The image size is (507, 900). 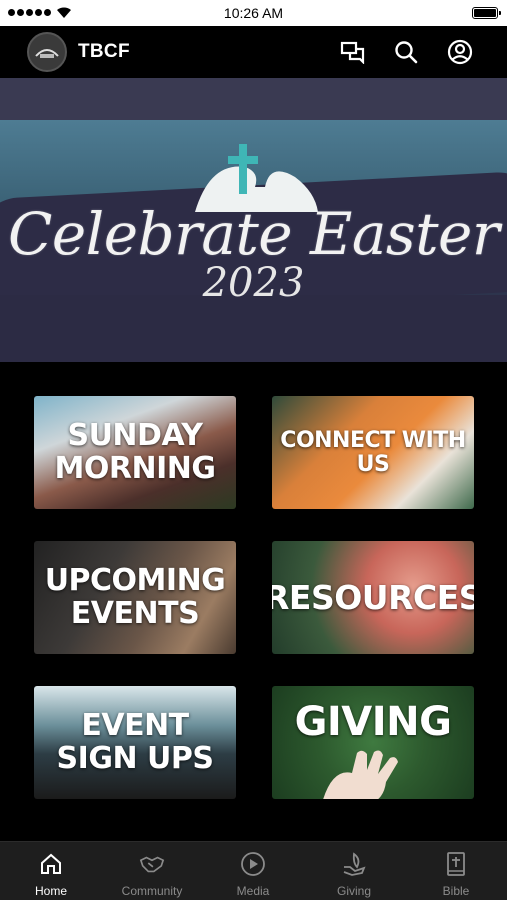 What do you see at coordinates (253, 864) in the screenshot?
I see `play-icon` at bounding box center [253, 864].